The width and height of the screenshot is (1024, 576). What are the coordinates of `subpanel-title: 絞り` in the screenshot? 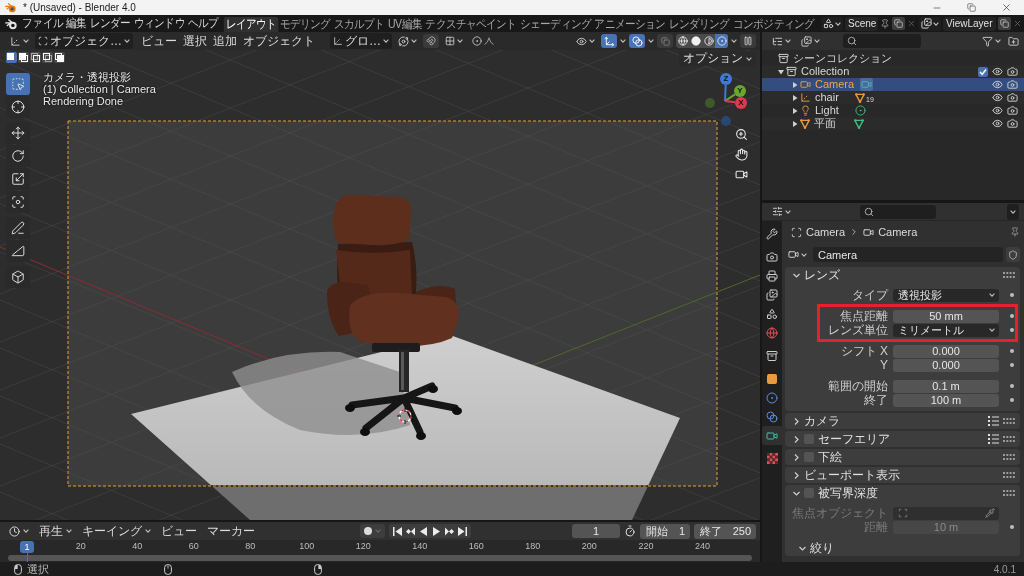 It's located at (822, 548).